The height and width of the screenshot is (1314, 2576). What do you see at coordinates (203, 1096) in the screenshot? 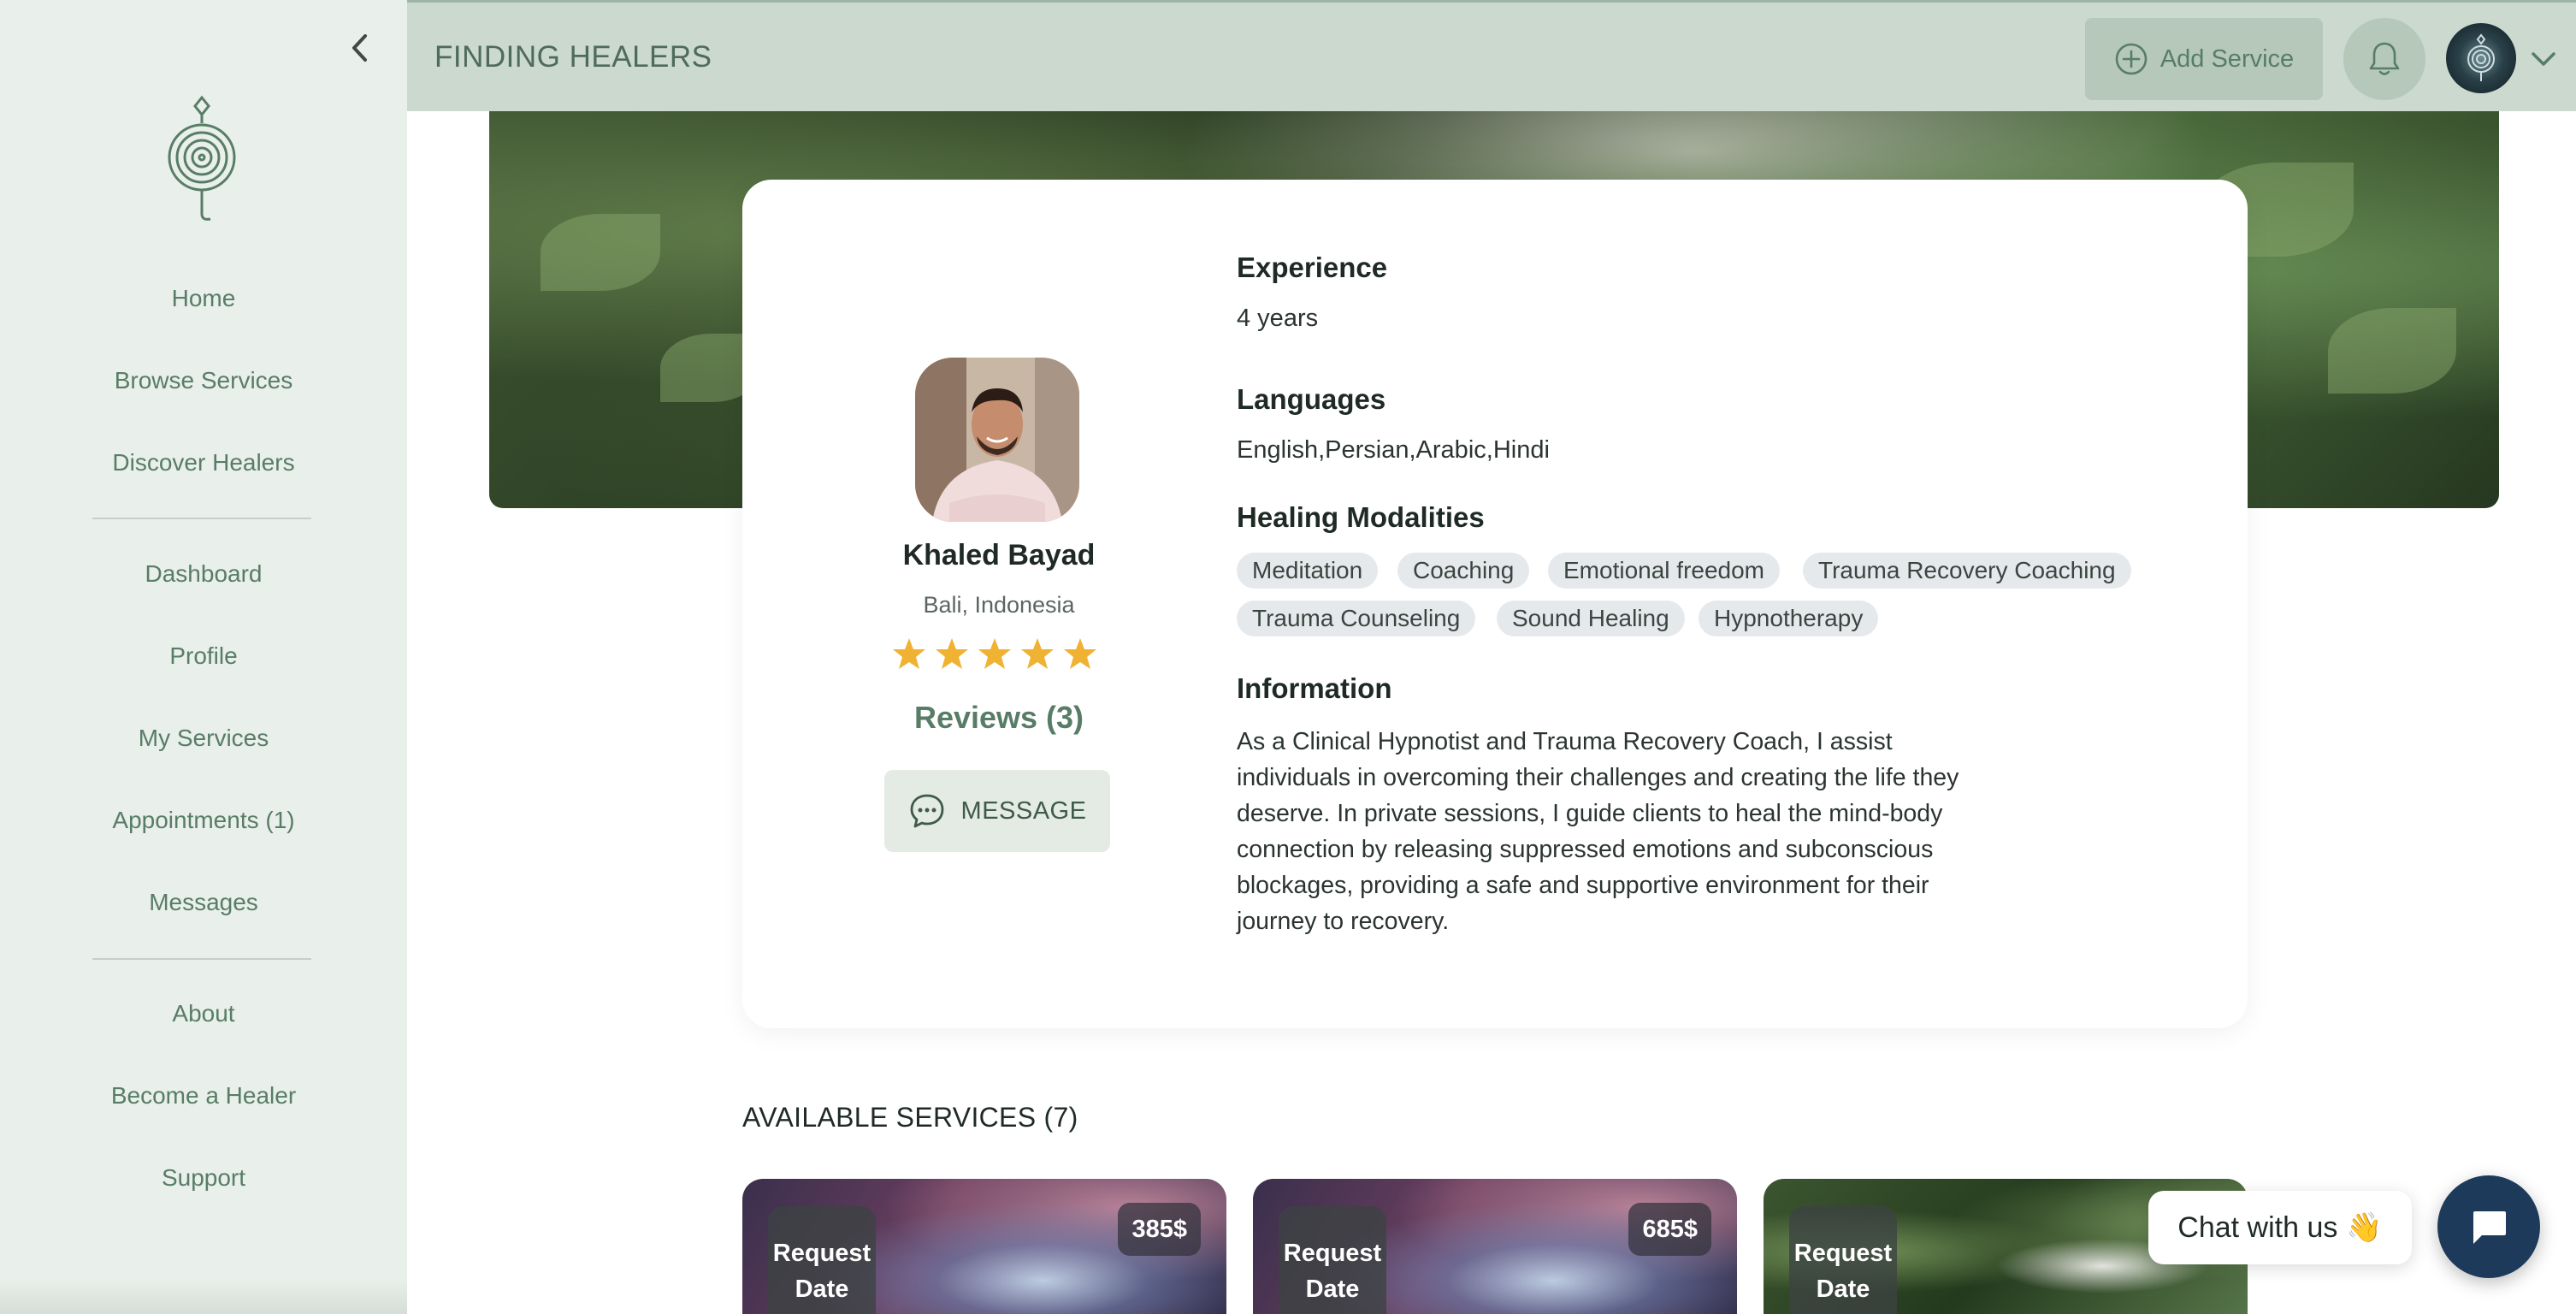
I see `sidebar-item-become-a-healer: Become a Healer` at bounding box center [203, 1096].